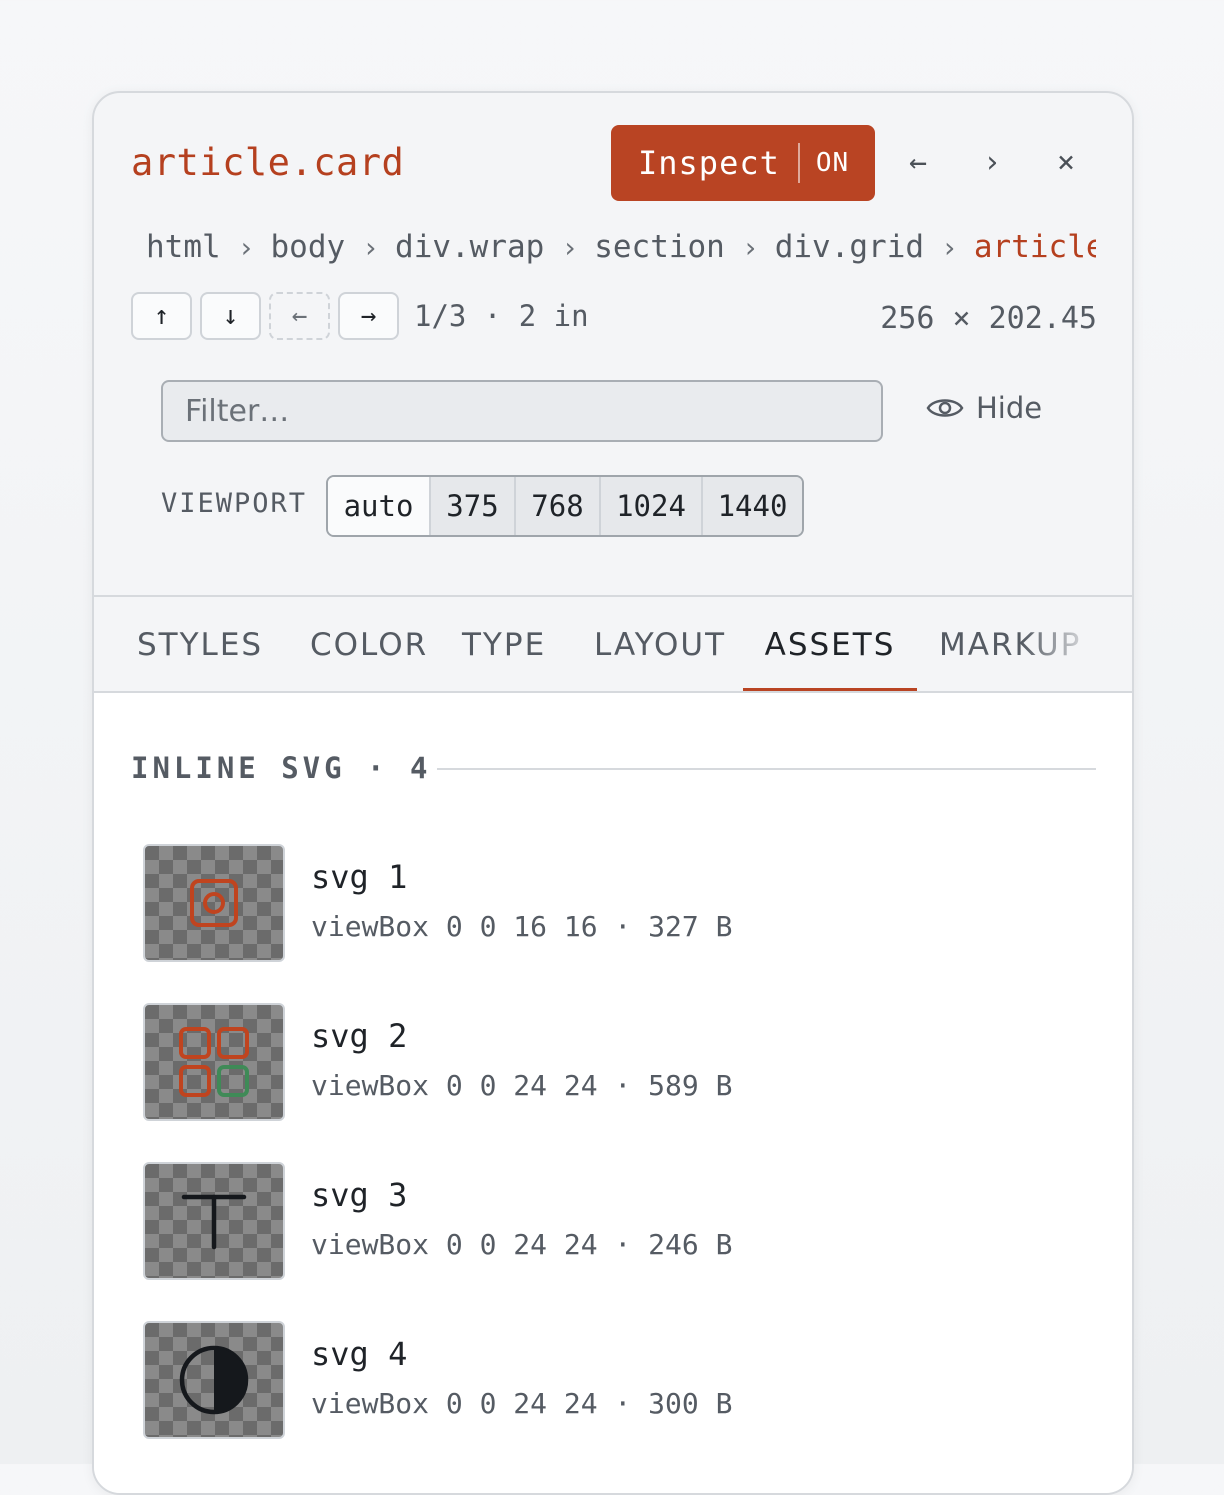  What do you see at coordinates (378, 506) in the screenshot?
I see `viewport-option-auto: auto` at bounding box center [378, 506].